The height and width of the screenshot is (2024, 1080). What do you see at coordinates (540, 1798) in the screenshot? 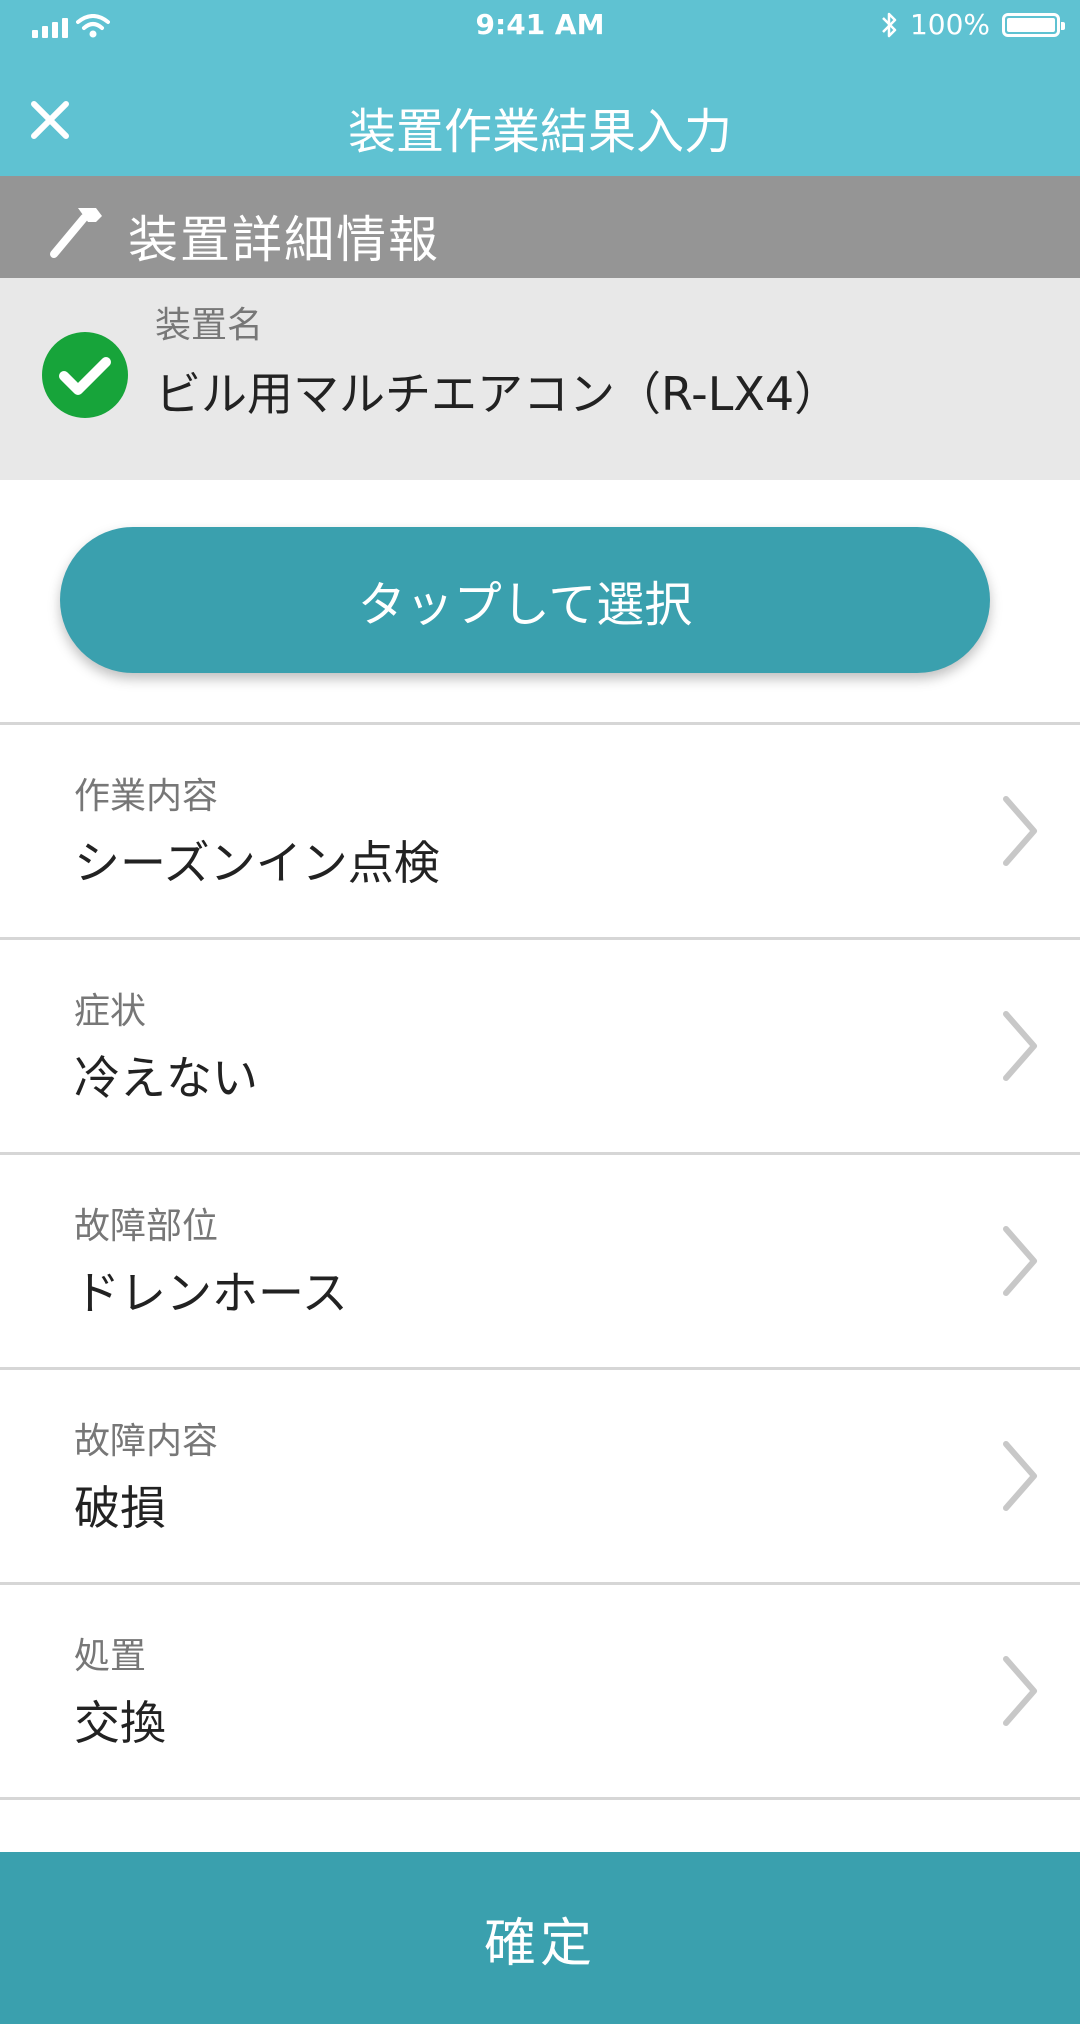
I see `list-divider` at bounding box center [540, 1798].